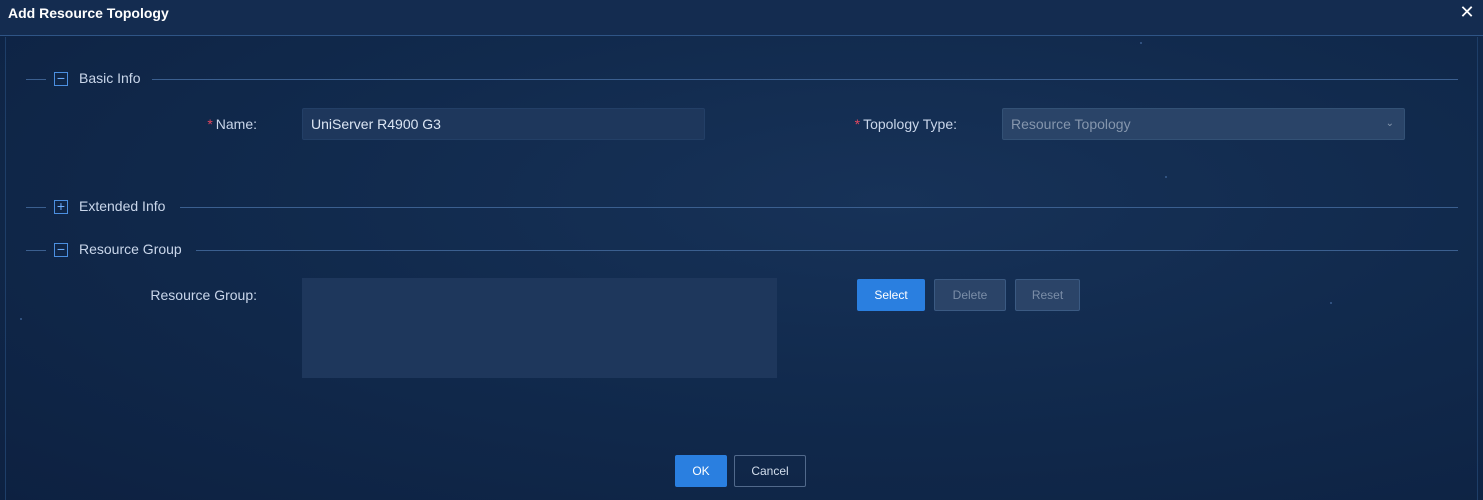  I want to click on topology-type-label: * Topology Type:, so click(906, 124).